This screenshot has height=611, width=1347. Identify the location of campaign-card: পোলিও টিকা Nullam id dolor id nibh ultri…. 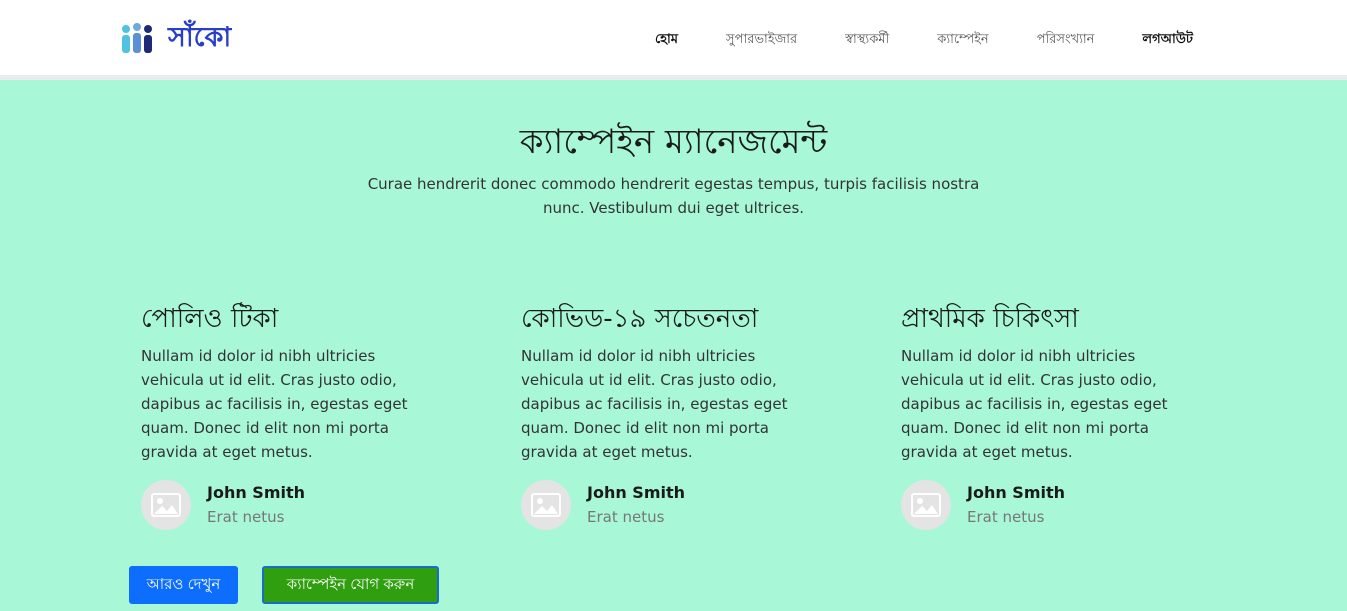
(331, 415).